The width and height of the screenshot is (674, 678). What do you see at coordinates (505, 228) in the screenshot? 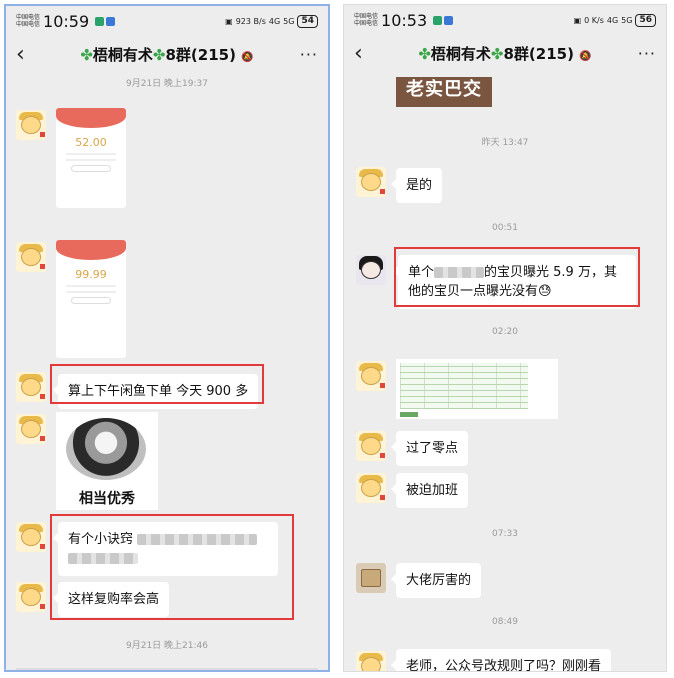
I see `timestamp: 00:51` at bounding box center [505, 228].